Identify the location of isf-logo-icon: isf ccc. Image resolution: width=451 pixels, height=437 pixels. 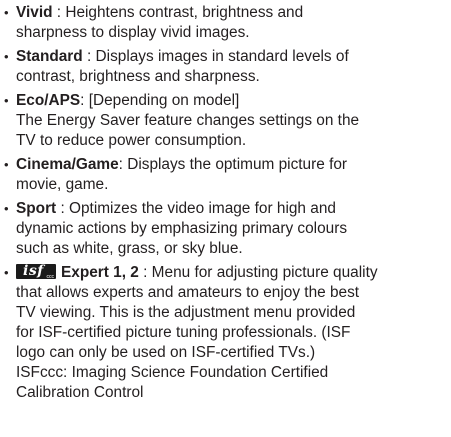
(36, 271).